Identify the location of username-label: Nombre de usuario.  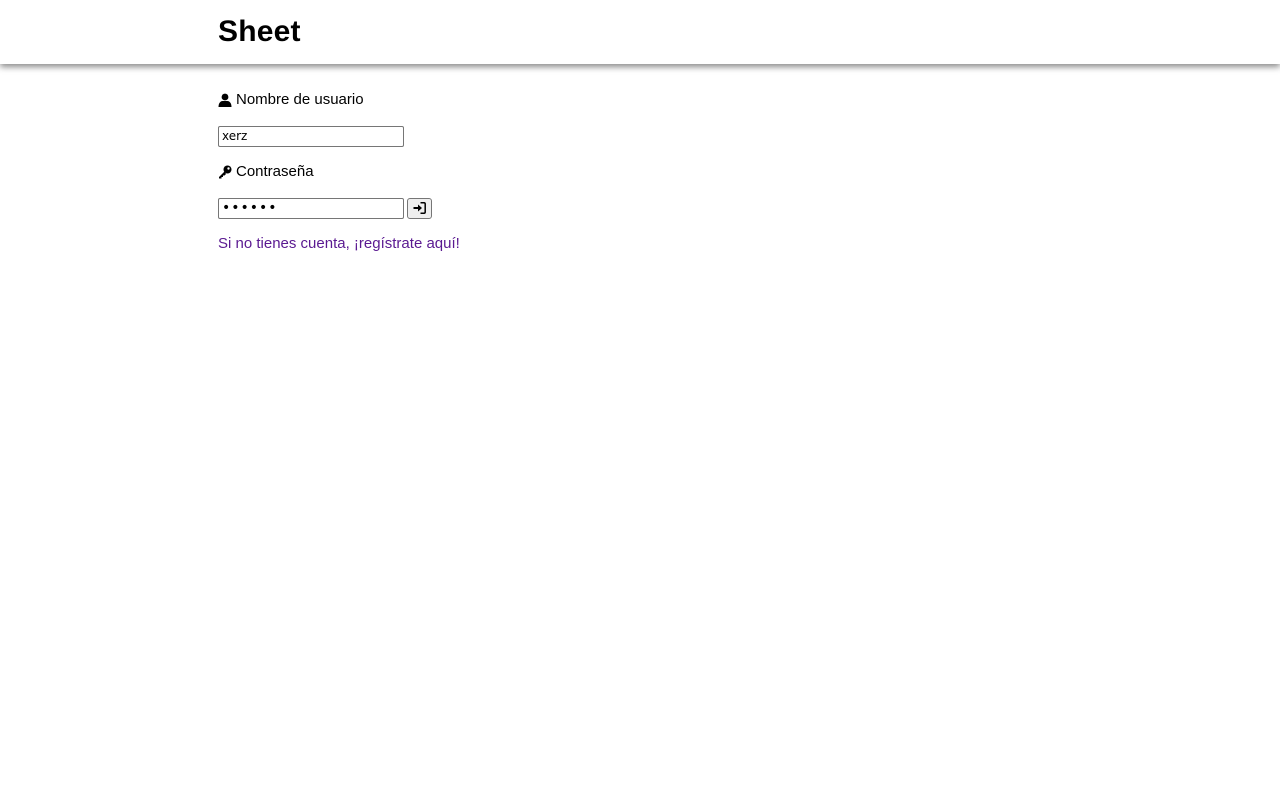
(518, 100).